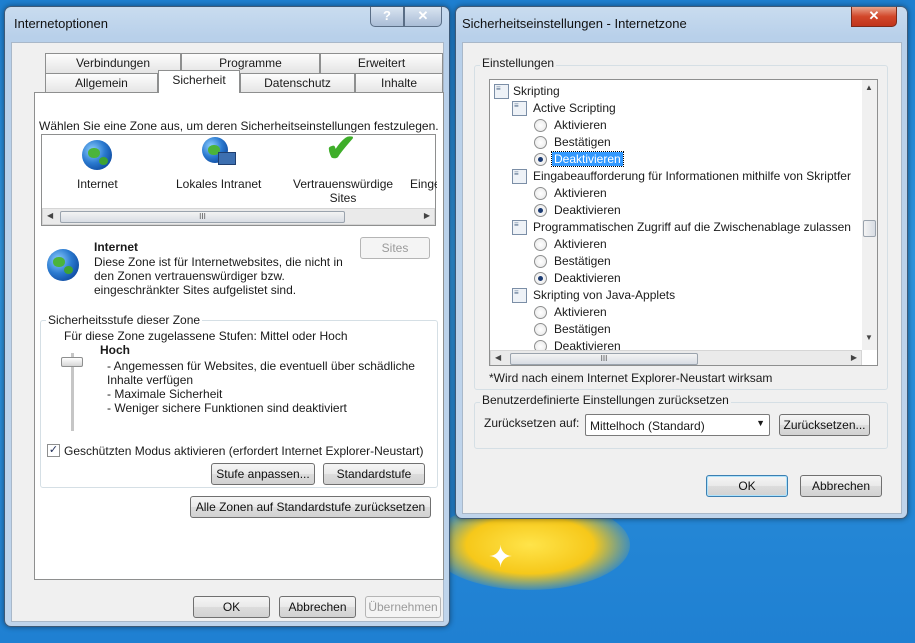  I want to click on apply-button: Übernehmen, so click(403, 607).